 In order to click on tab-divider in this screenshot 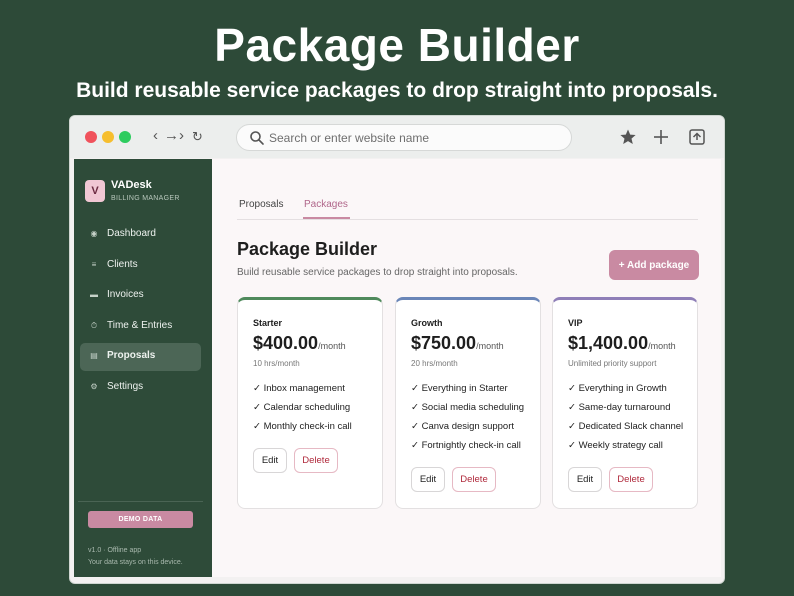, I will do `click(467, 219)`.